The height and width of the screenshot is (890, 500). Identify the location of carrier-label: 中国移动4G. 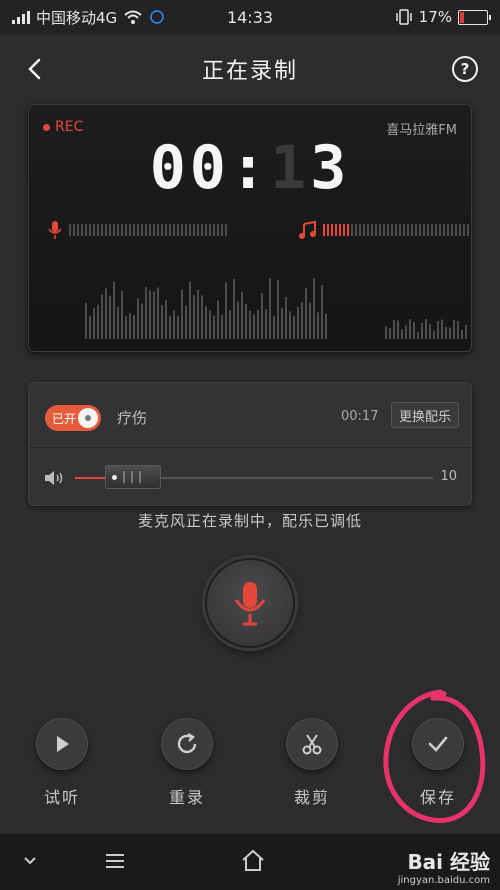
(77, 17).